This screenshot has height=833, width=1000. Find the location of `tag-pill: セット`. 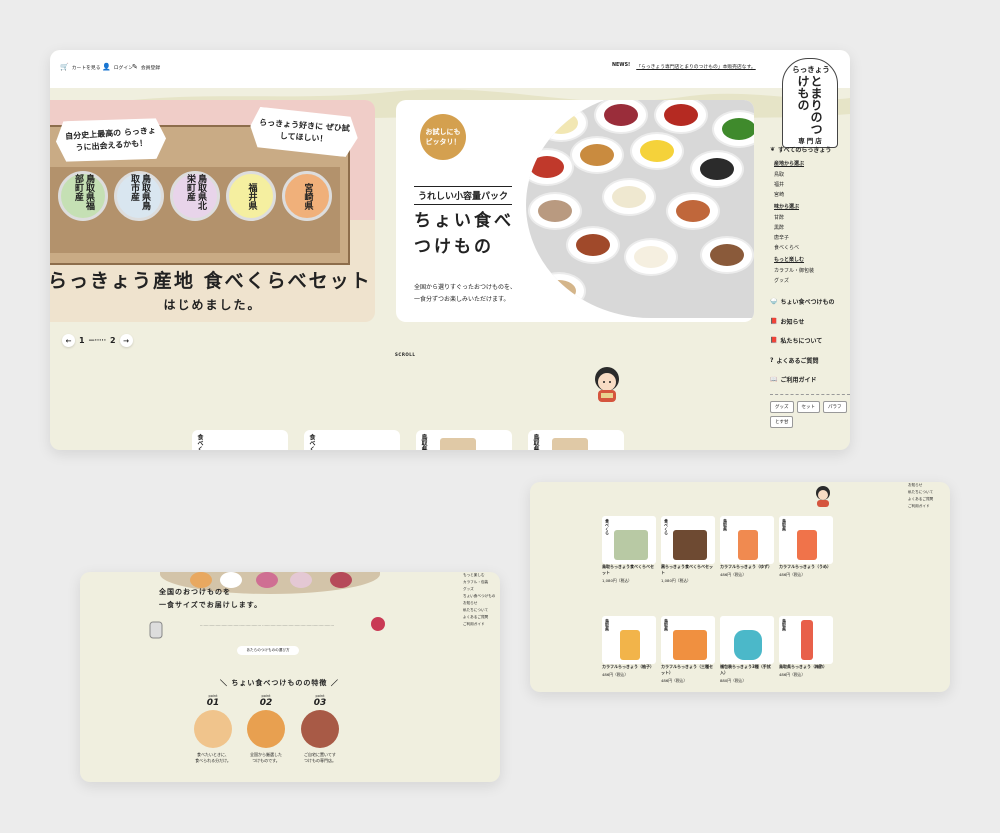

tag-pill: セット is located at coordinates (808, 406).